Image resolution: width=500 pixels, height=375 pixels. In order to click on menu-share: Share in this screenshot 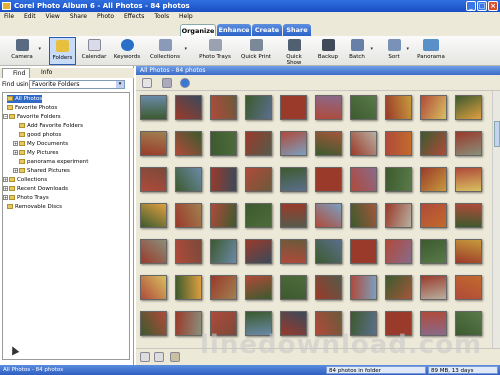, I will do `click(78, 17)`.